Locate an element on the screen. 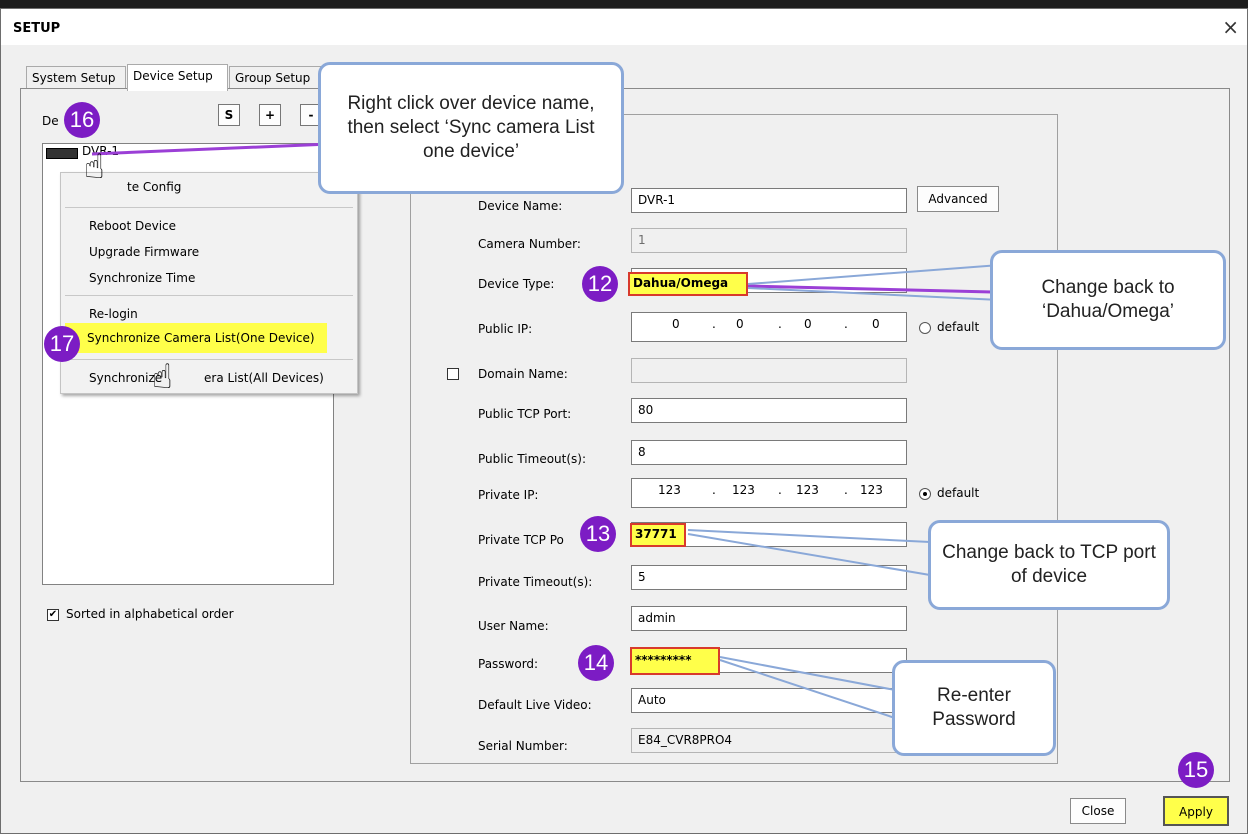  advanced-button: Advanced is located at coordinates (958, 199).